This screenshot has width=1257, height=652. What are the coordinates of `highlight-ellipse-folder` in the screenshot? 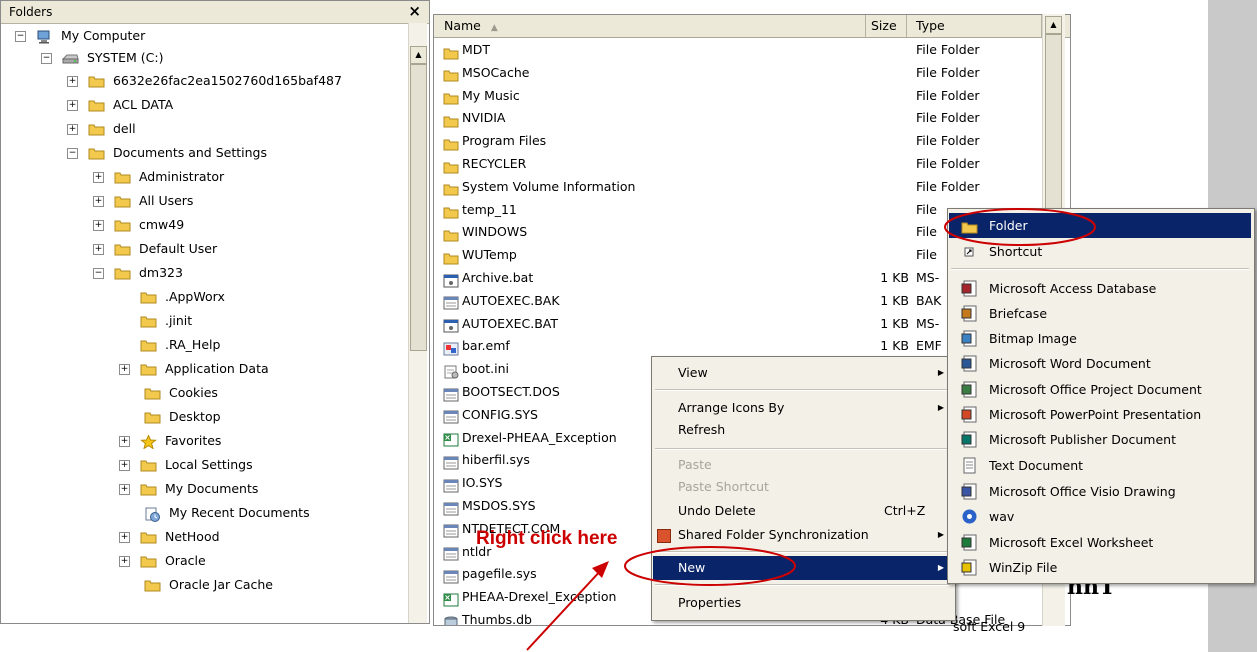 It's located at (1020, 227).